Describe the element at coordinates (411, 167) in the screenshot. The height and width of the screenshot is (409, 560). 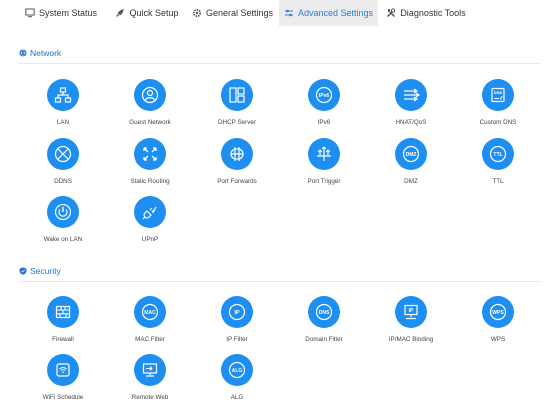
I see `tile-dmz: DMZ DMZ` at that location.